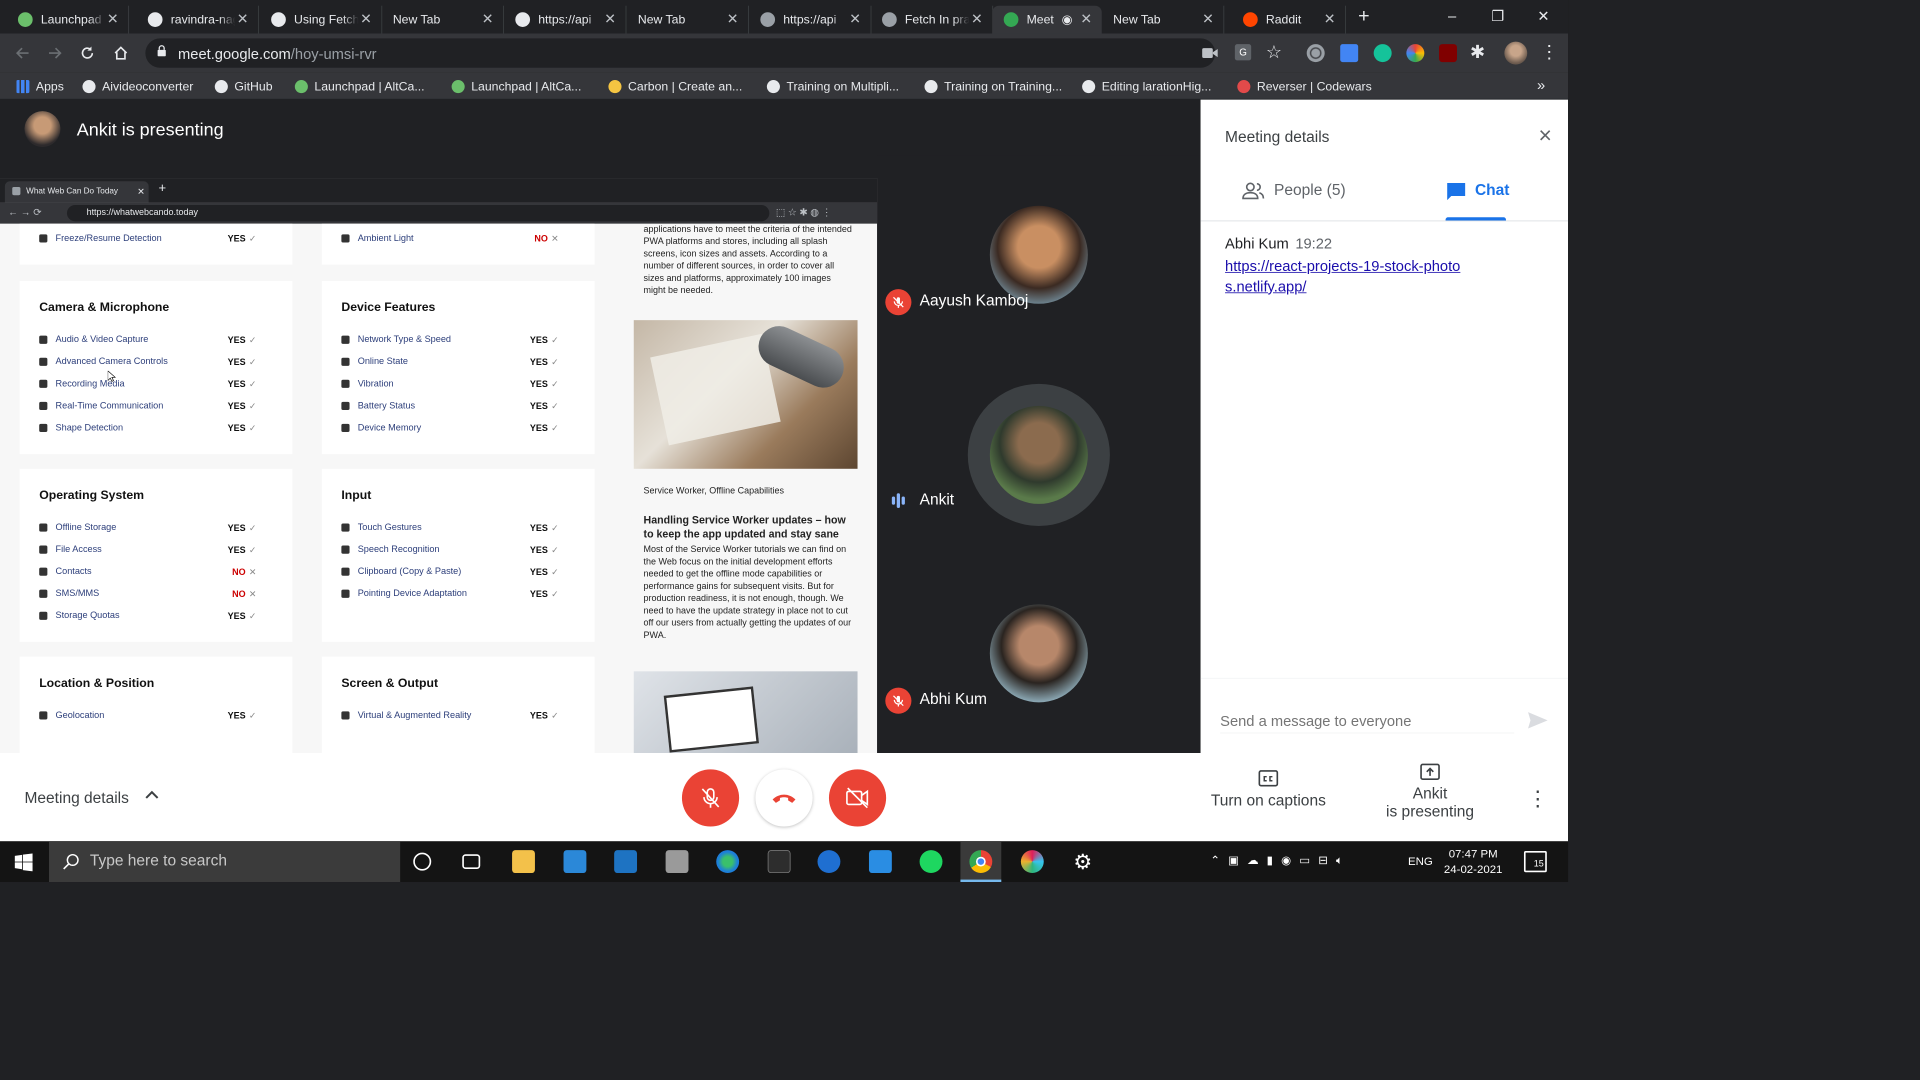  Describe the element at coordinates (932, 19) in the screenshot. I see `browser-tab: Fetch In practice✕` at that location.